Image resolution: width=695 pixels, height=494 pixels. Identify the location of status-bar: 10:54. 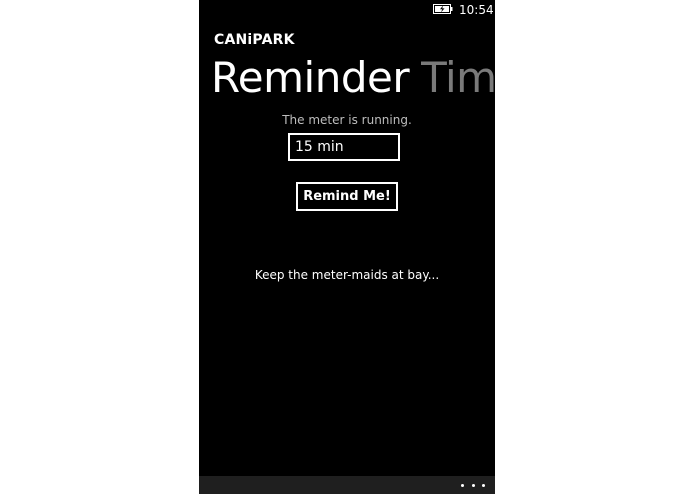
(347, 10).